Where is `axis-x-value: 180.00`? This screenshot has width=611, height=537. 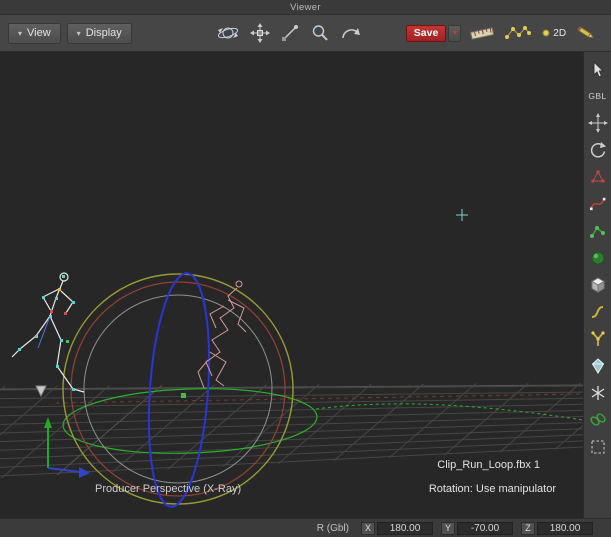 axis-x-value: 180.00 is located at coordinates (405, 528).